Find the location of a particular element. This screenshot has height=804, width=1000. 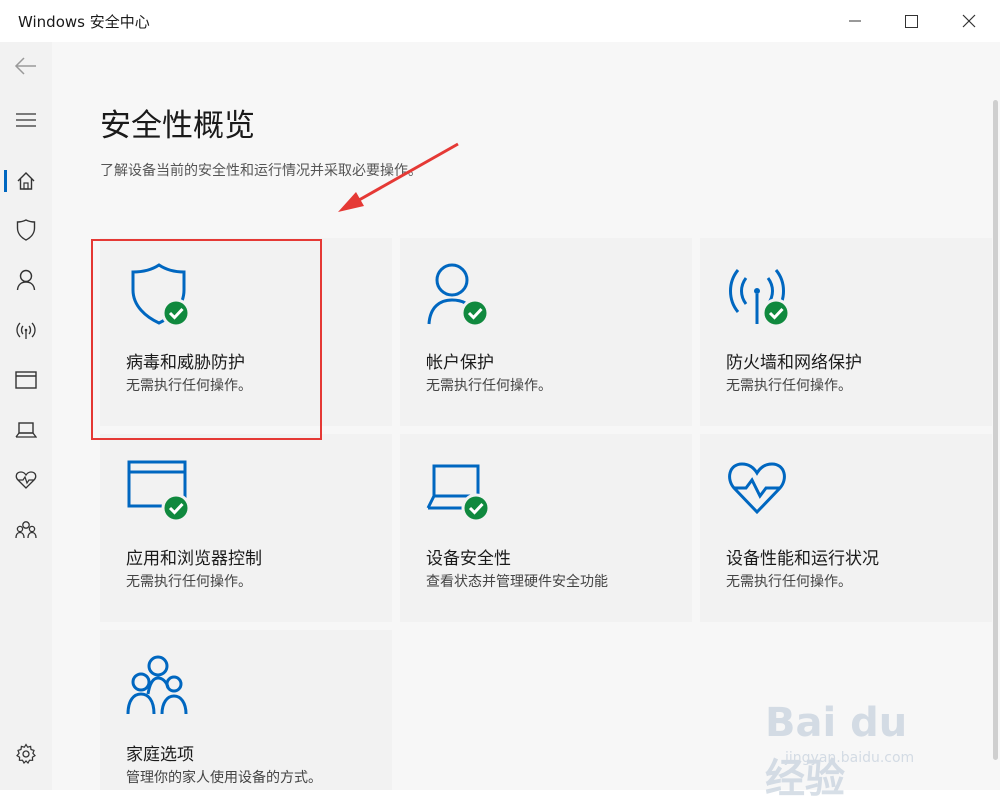

close-icon is located at coordinates (969, 21).